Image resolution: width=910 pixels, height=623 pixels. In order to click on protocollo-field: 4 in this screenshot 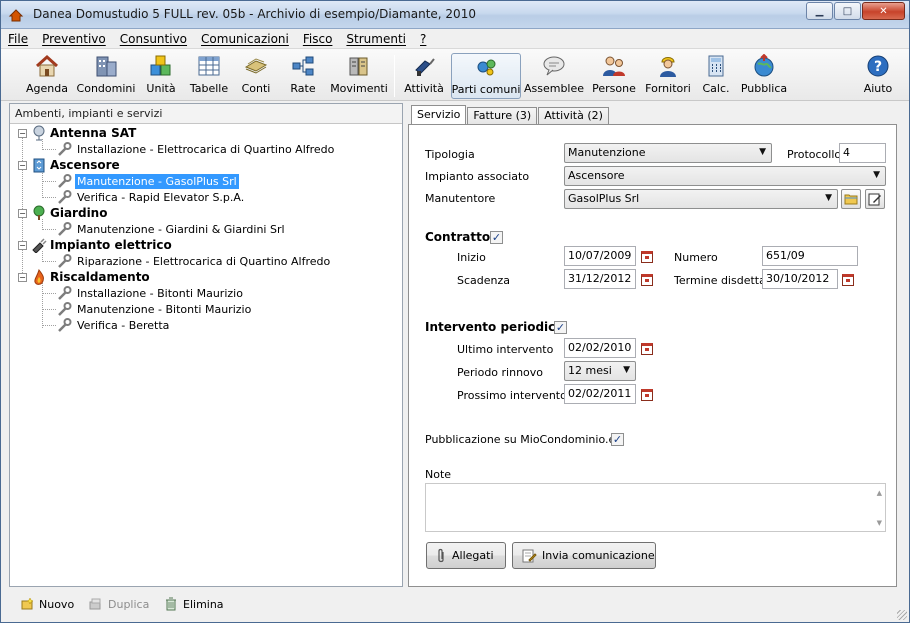, I will do `click(862, 153)`.